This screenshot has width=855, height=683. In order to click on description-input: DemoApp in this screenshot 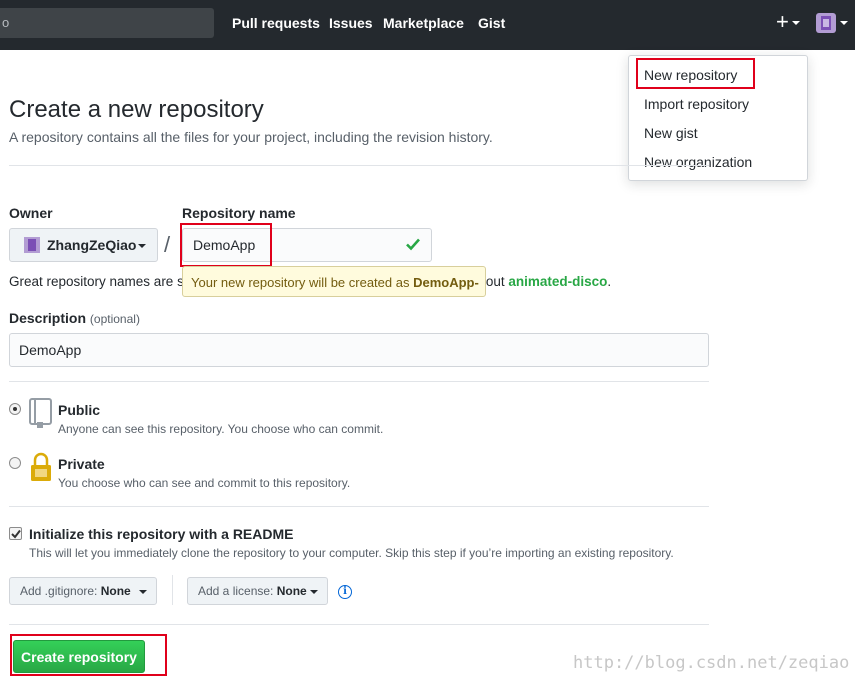, I will do `click(359, 350)`.